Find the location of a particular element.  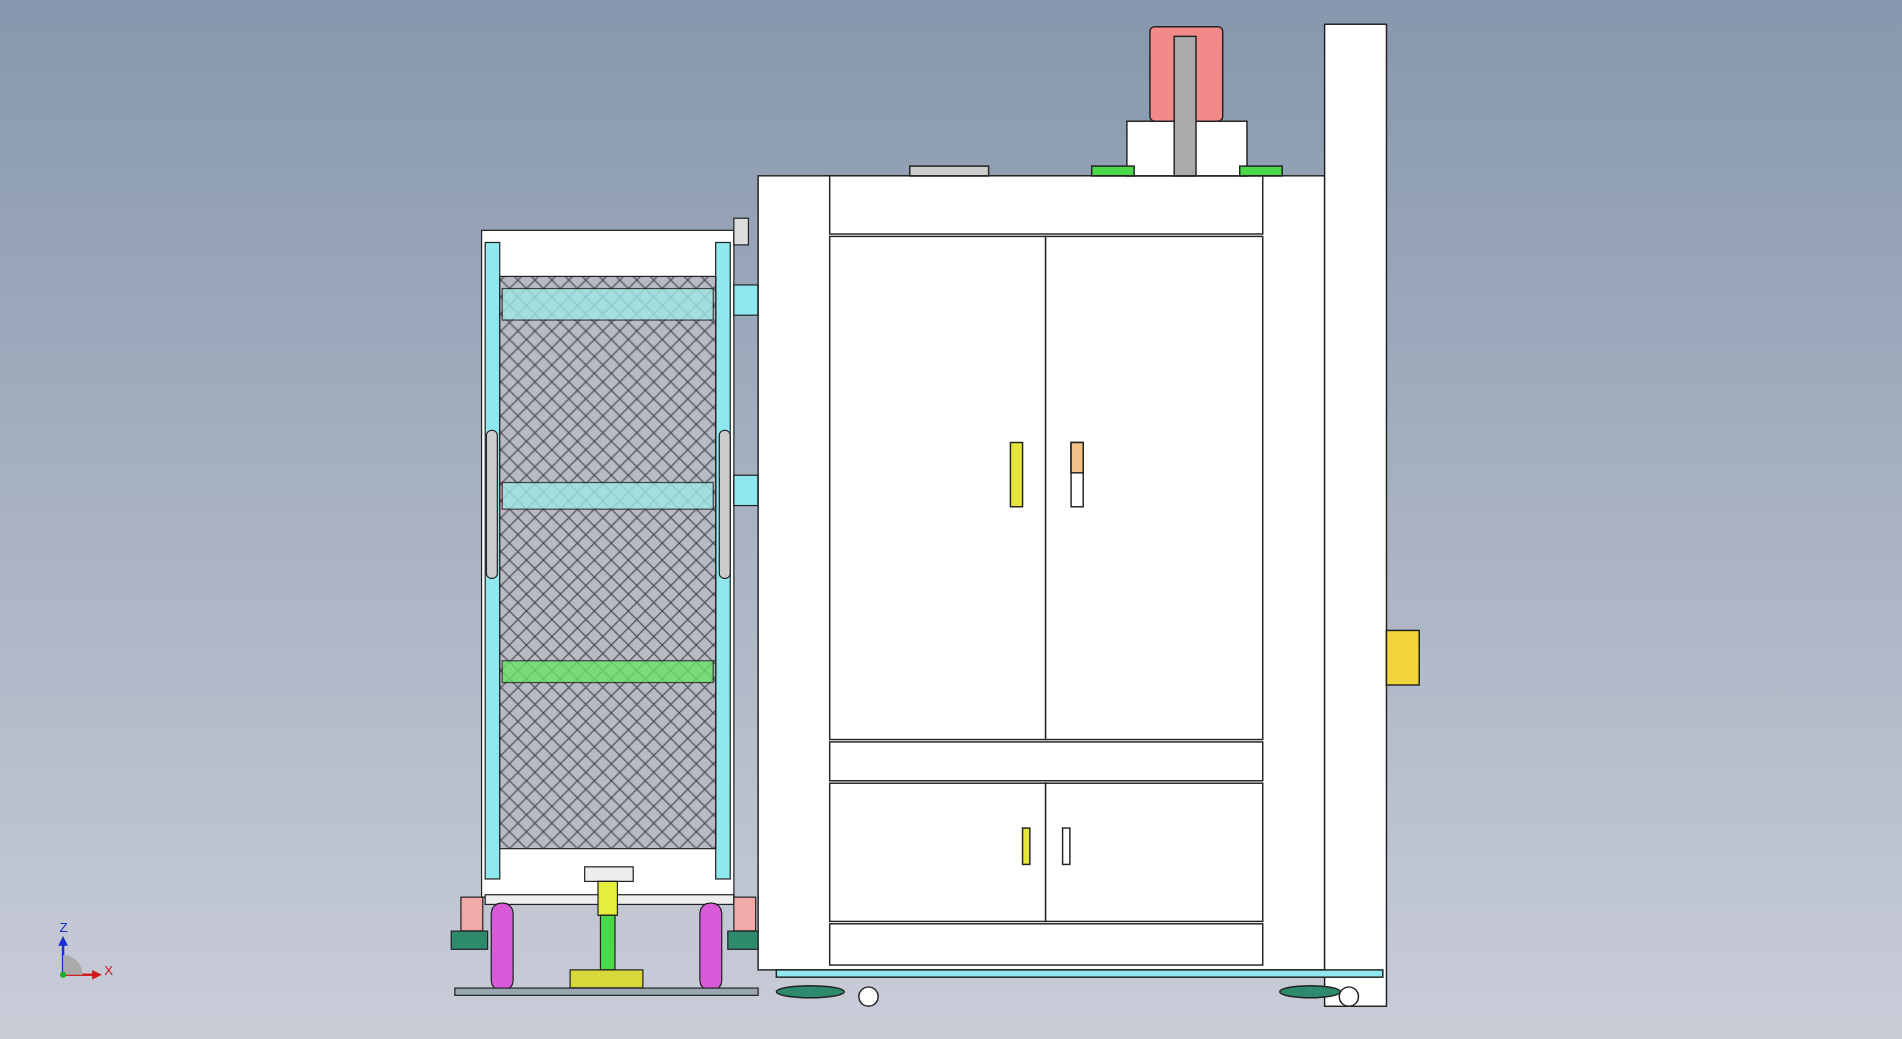

z-axis-label: Z is located at coordinates (63, 928).